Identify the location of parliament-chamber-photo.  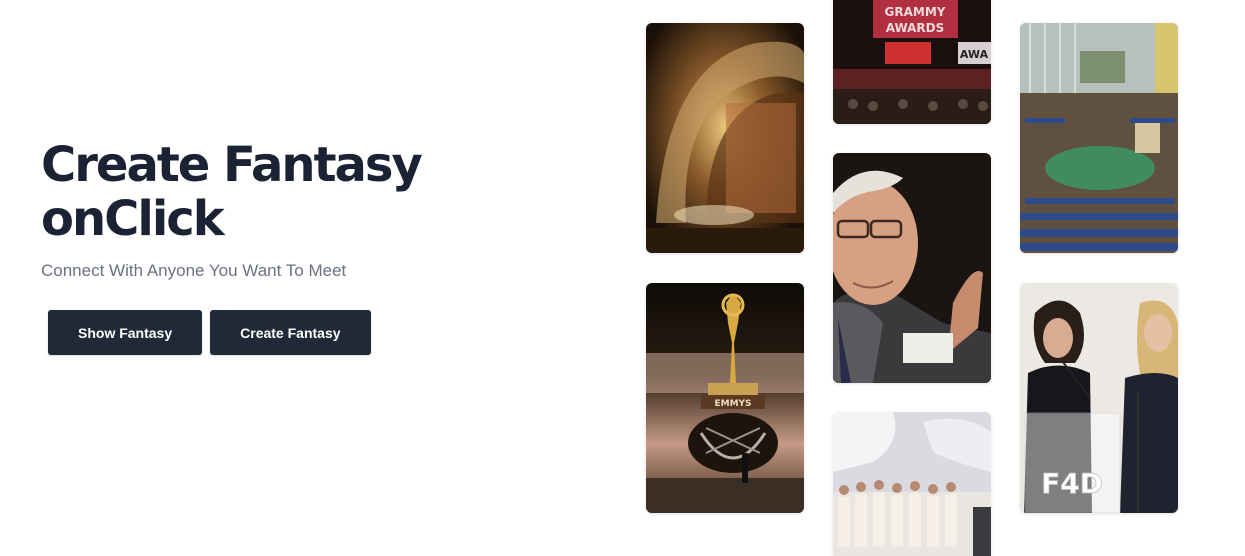
(1099, 138).